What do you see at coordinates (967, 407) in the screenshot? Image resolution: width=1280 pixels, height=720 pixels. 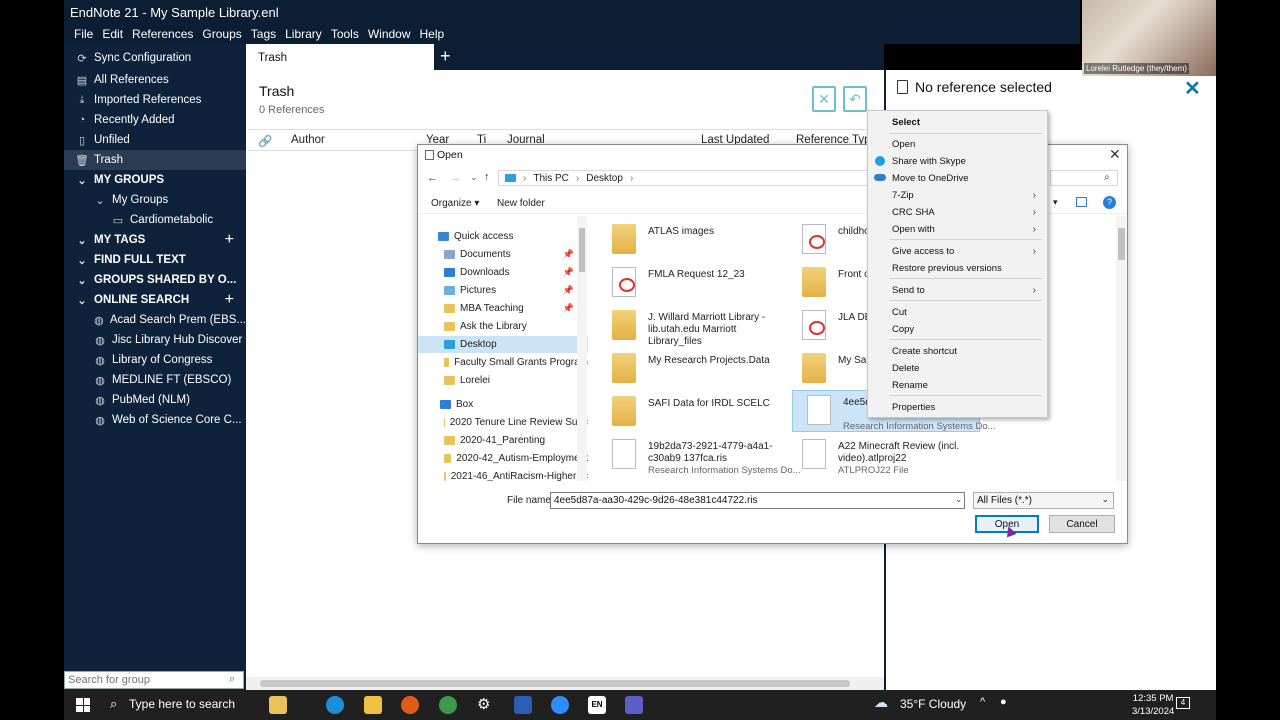 I see `ctx-properties: Properties` at bounding box center [967, 407].